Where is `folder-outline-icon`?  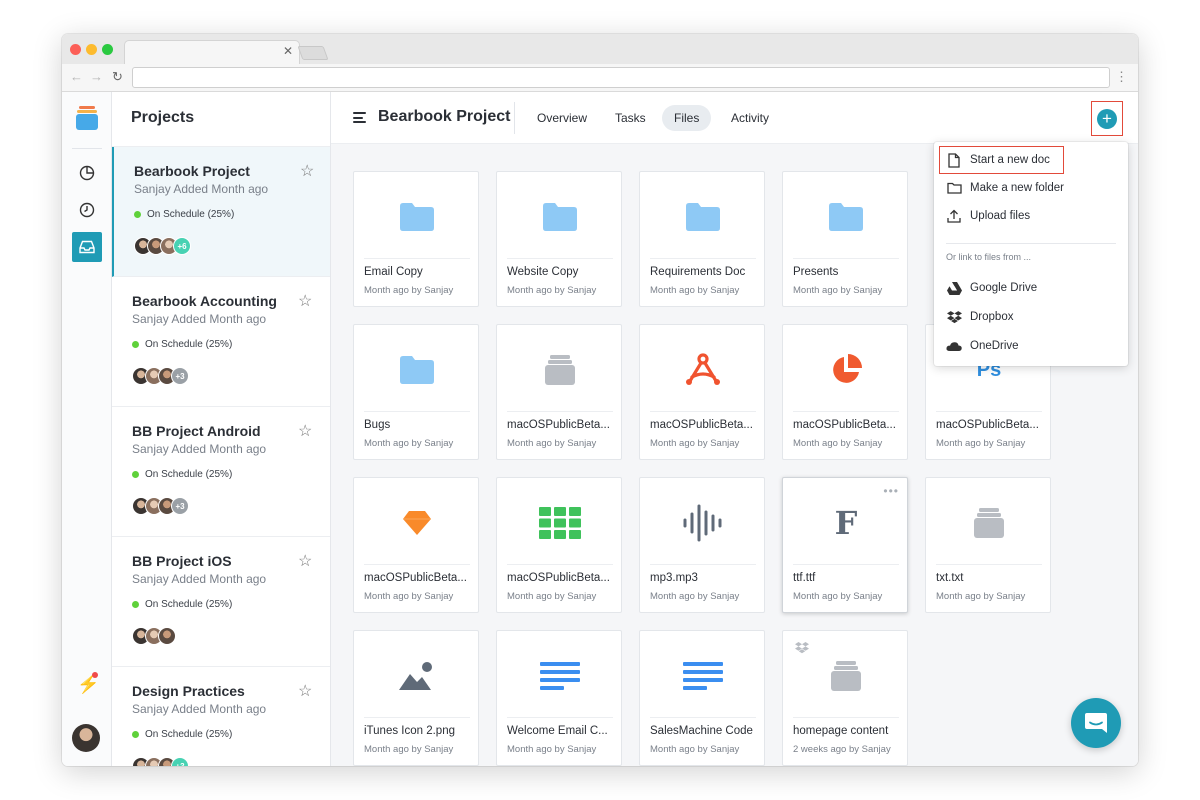
folder-outline-icon is located at coordinates (954, 188).